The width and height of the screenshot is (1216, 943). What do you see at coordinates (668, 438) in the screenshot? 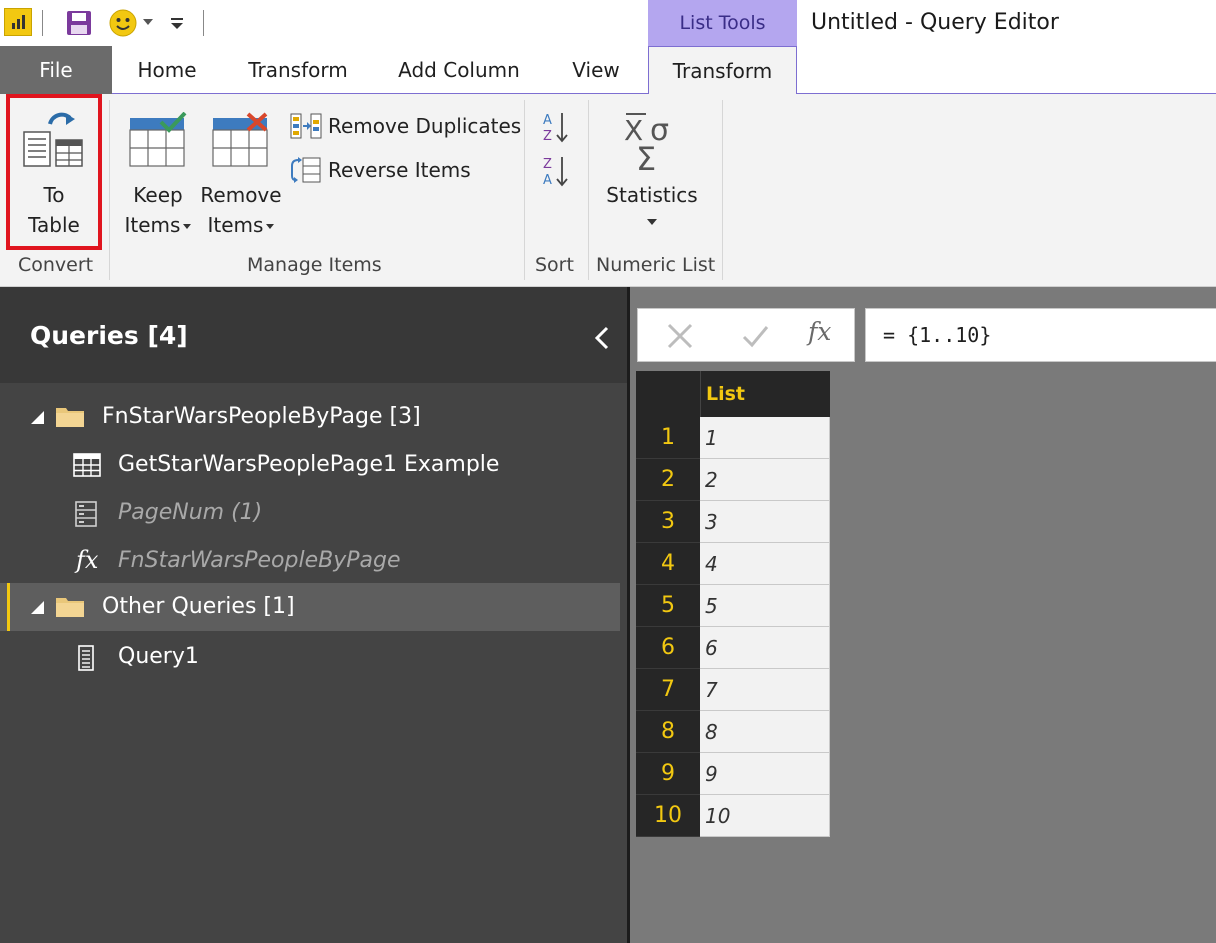
I see `row-number: 1` at bounding box center [668, 438].